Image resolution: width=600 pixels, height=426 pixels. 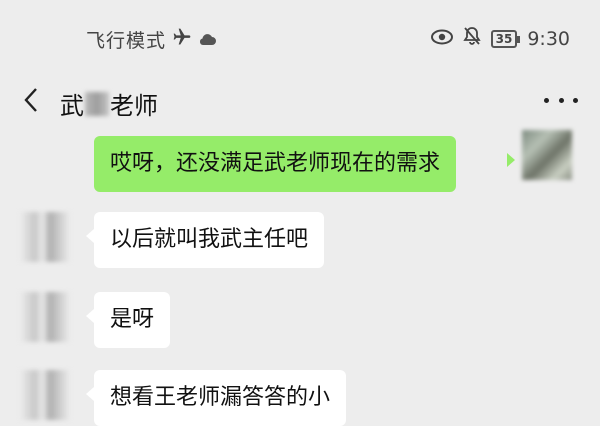 What do you see at coordinates (547, 155) in the screenshot?
I see `avatar-self` at bounding box center [547, 155].